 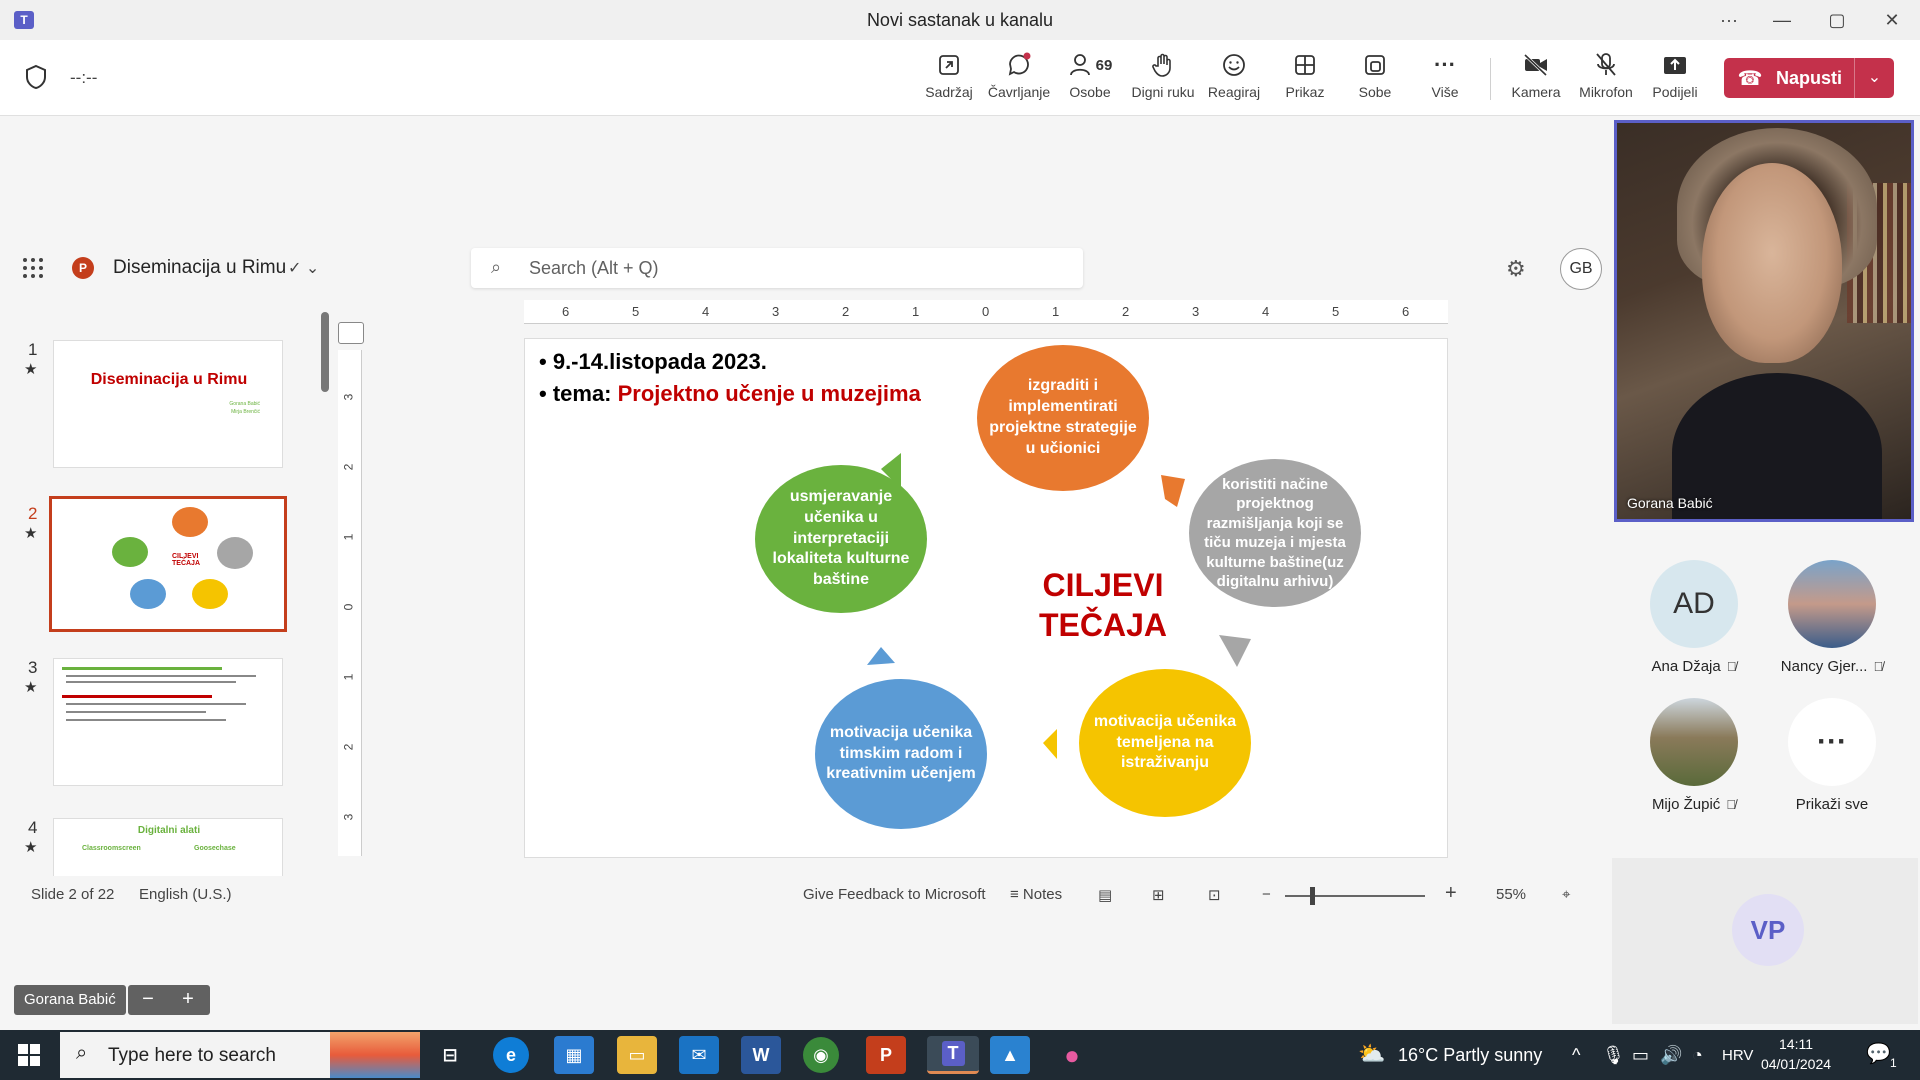 I want to click on react-button: Reagiraj, so click(x=1234, y=81).